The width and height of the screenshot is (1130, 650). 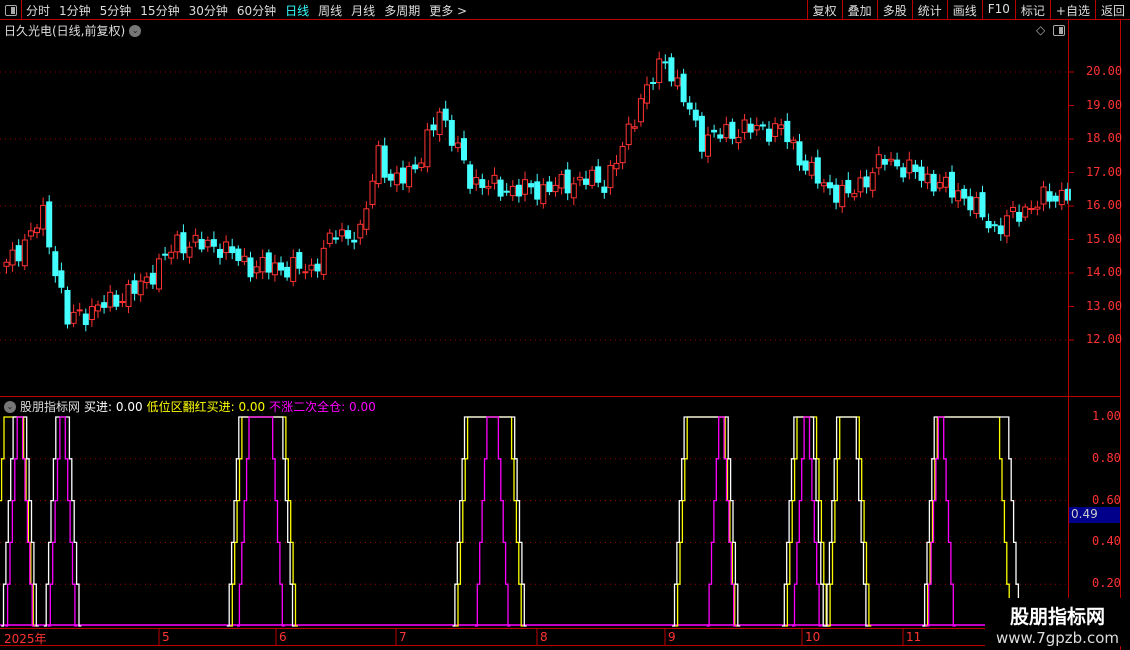 What do you see at coordinates (1104, 205) in the screenshot?
I see `price-tick-label: 16.00` at bounding box center [1104, 205].